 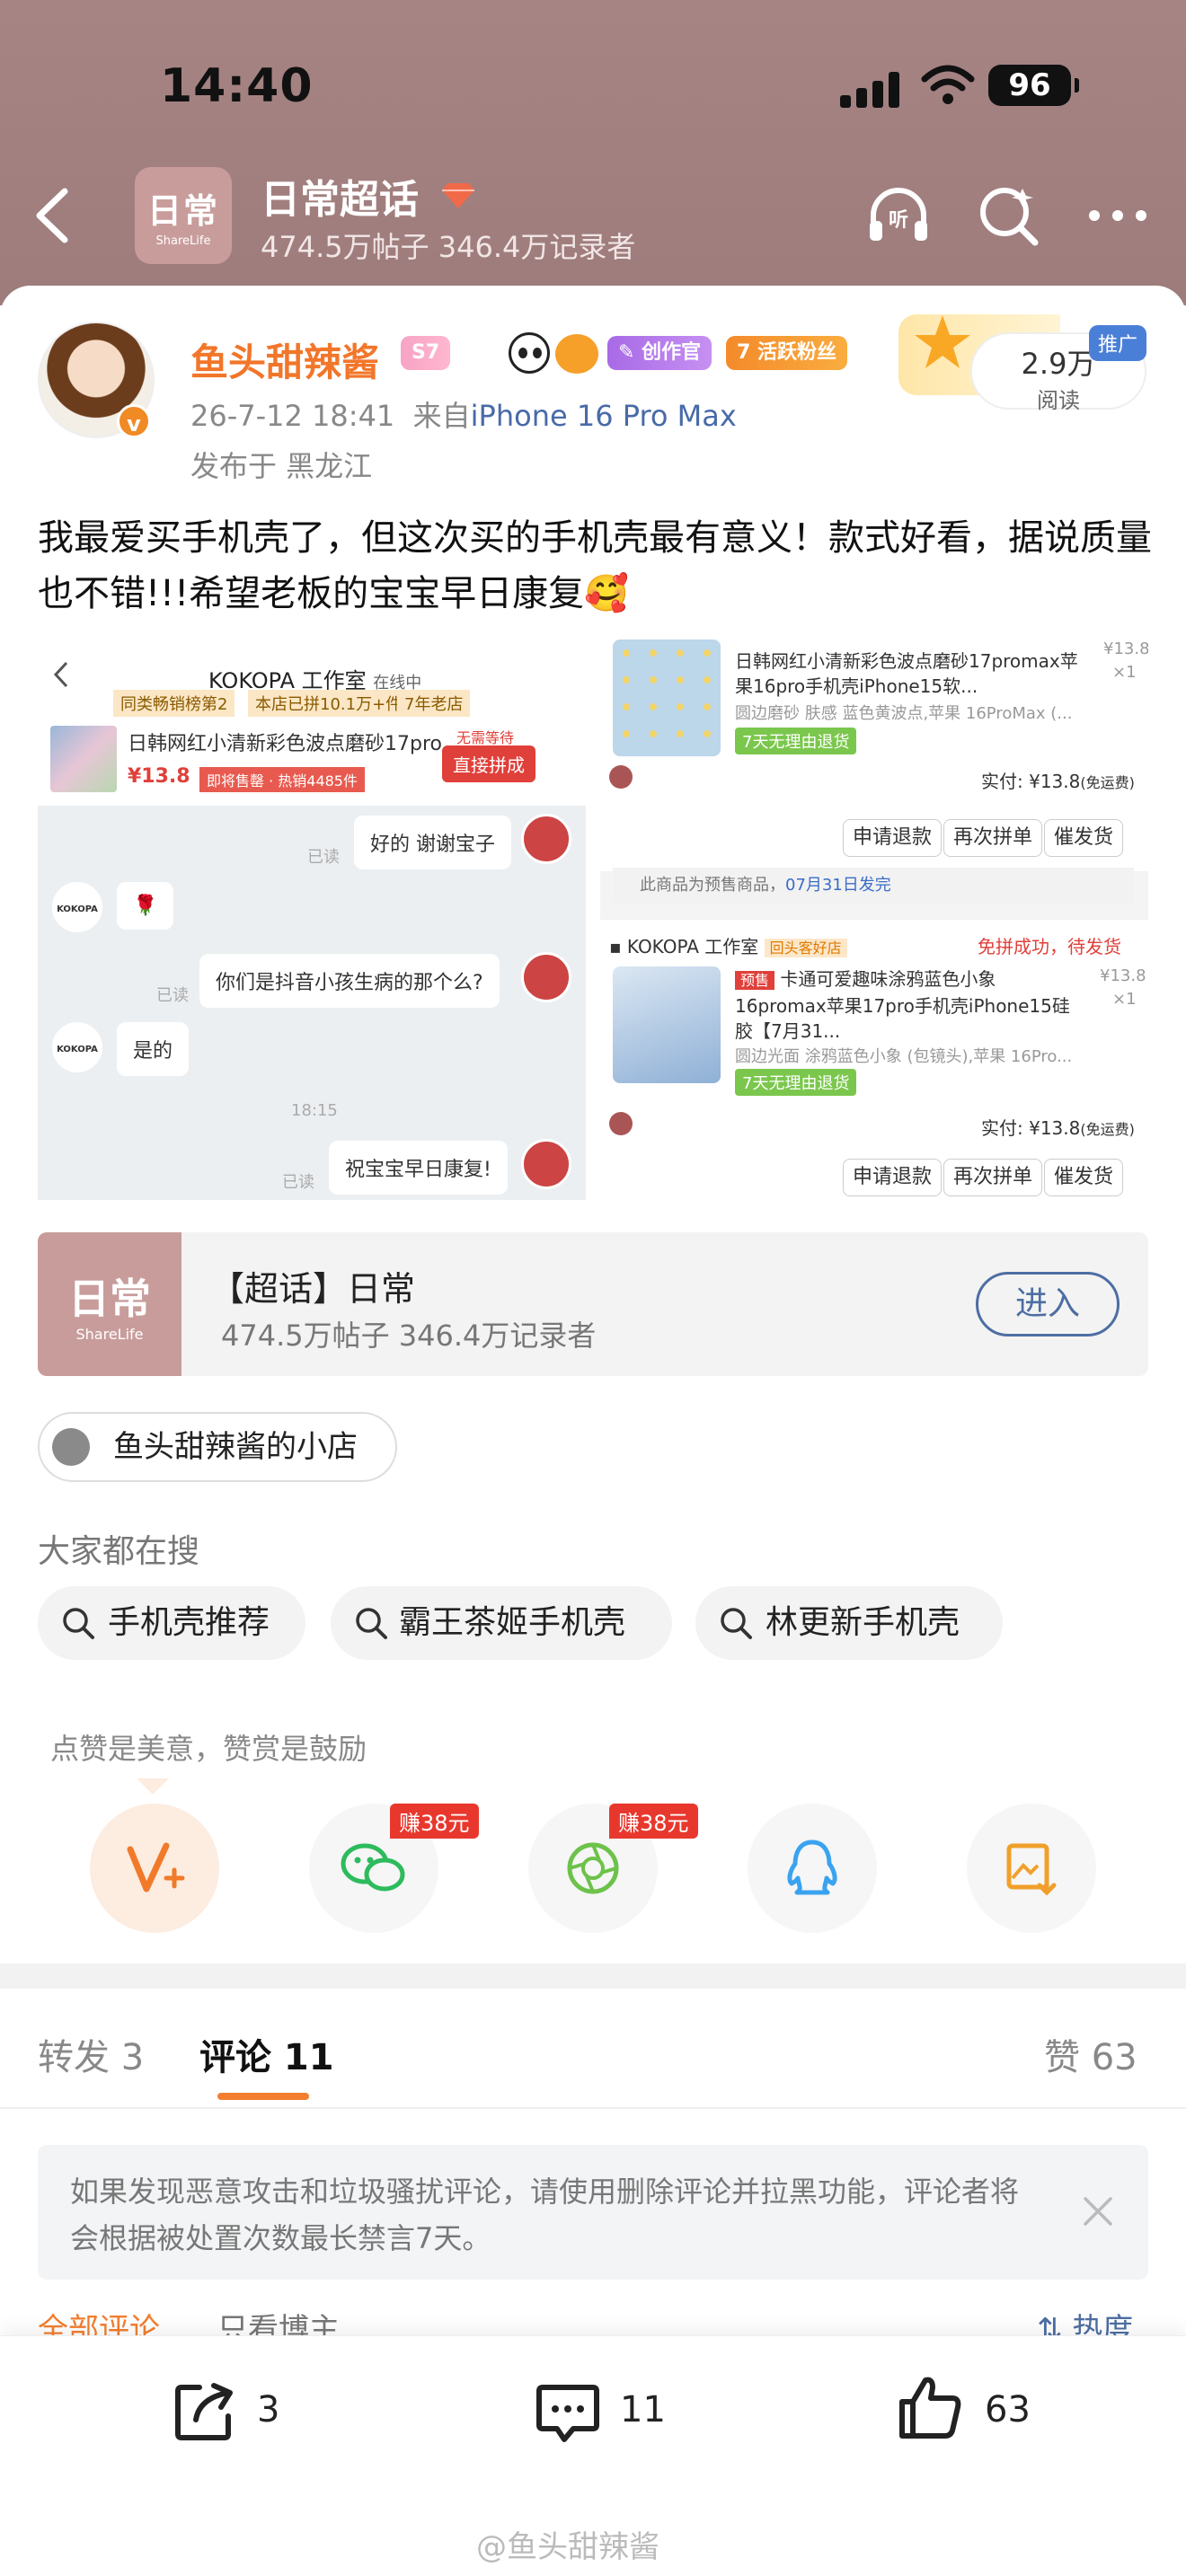 What do you see at coordinates (448, 247) in the screenshot?
I see `page-subtitle: 474.5万帖子 346.4万记录者` at bounding box center [448, 247].